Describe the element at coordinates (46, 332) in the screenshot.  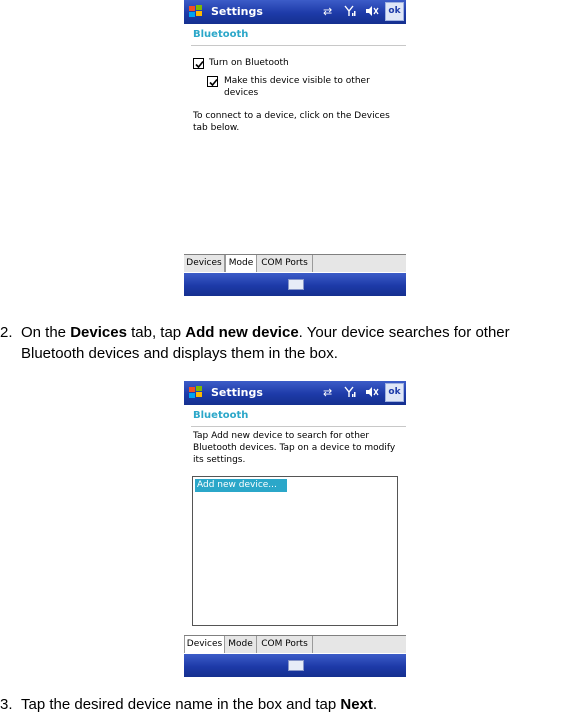
I see `step-2-text-1: On the` at that location.